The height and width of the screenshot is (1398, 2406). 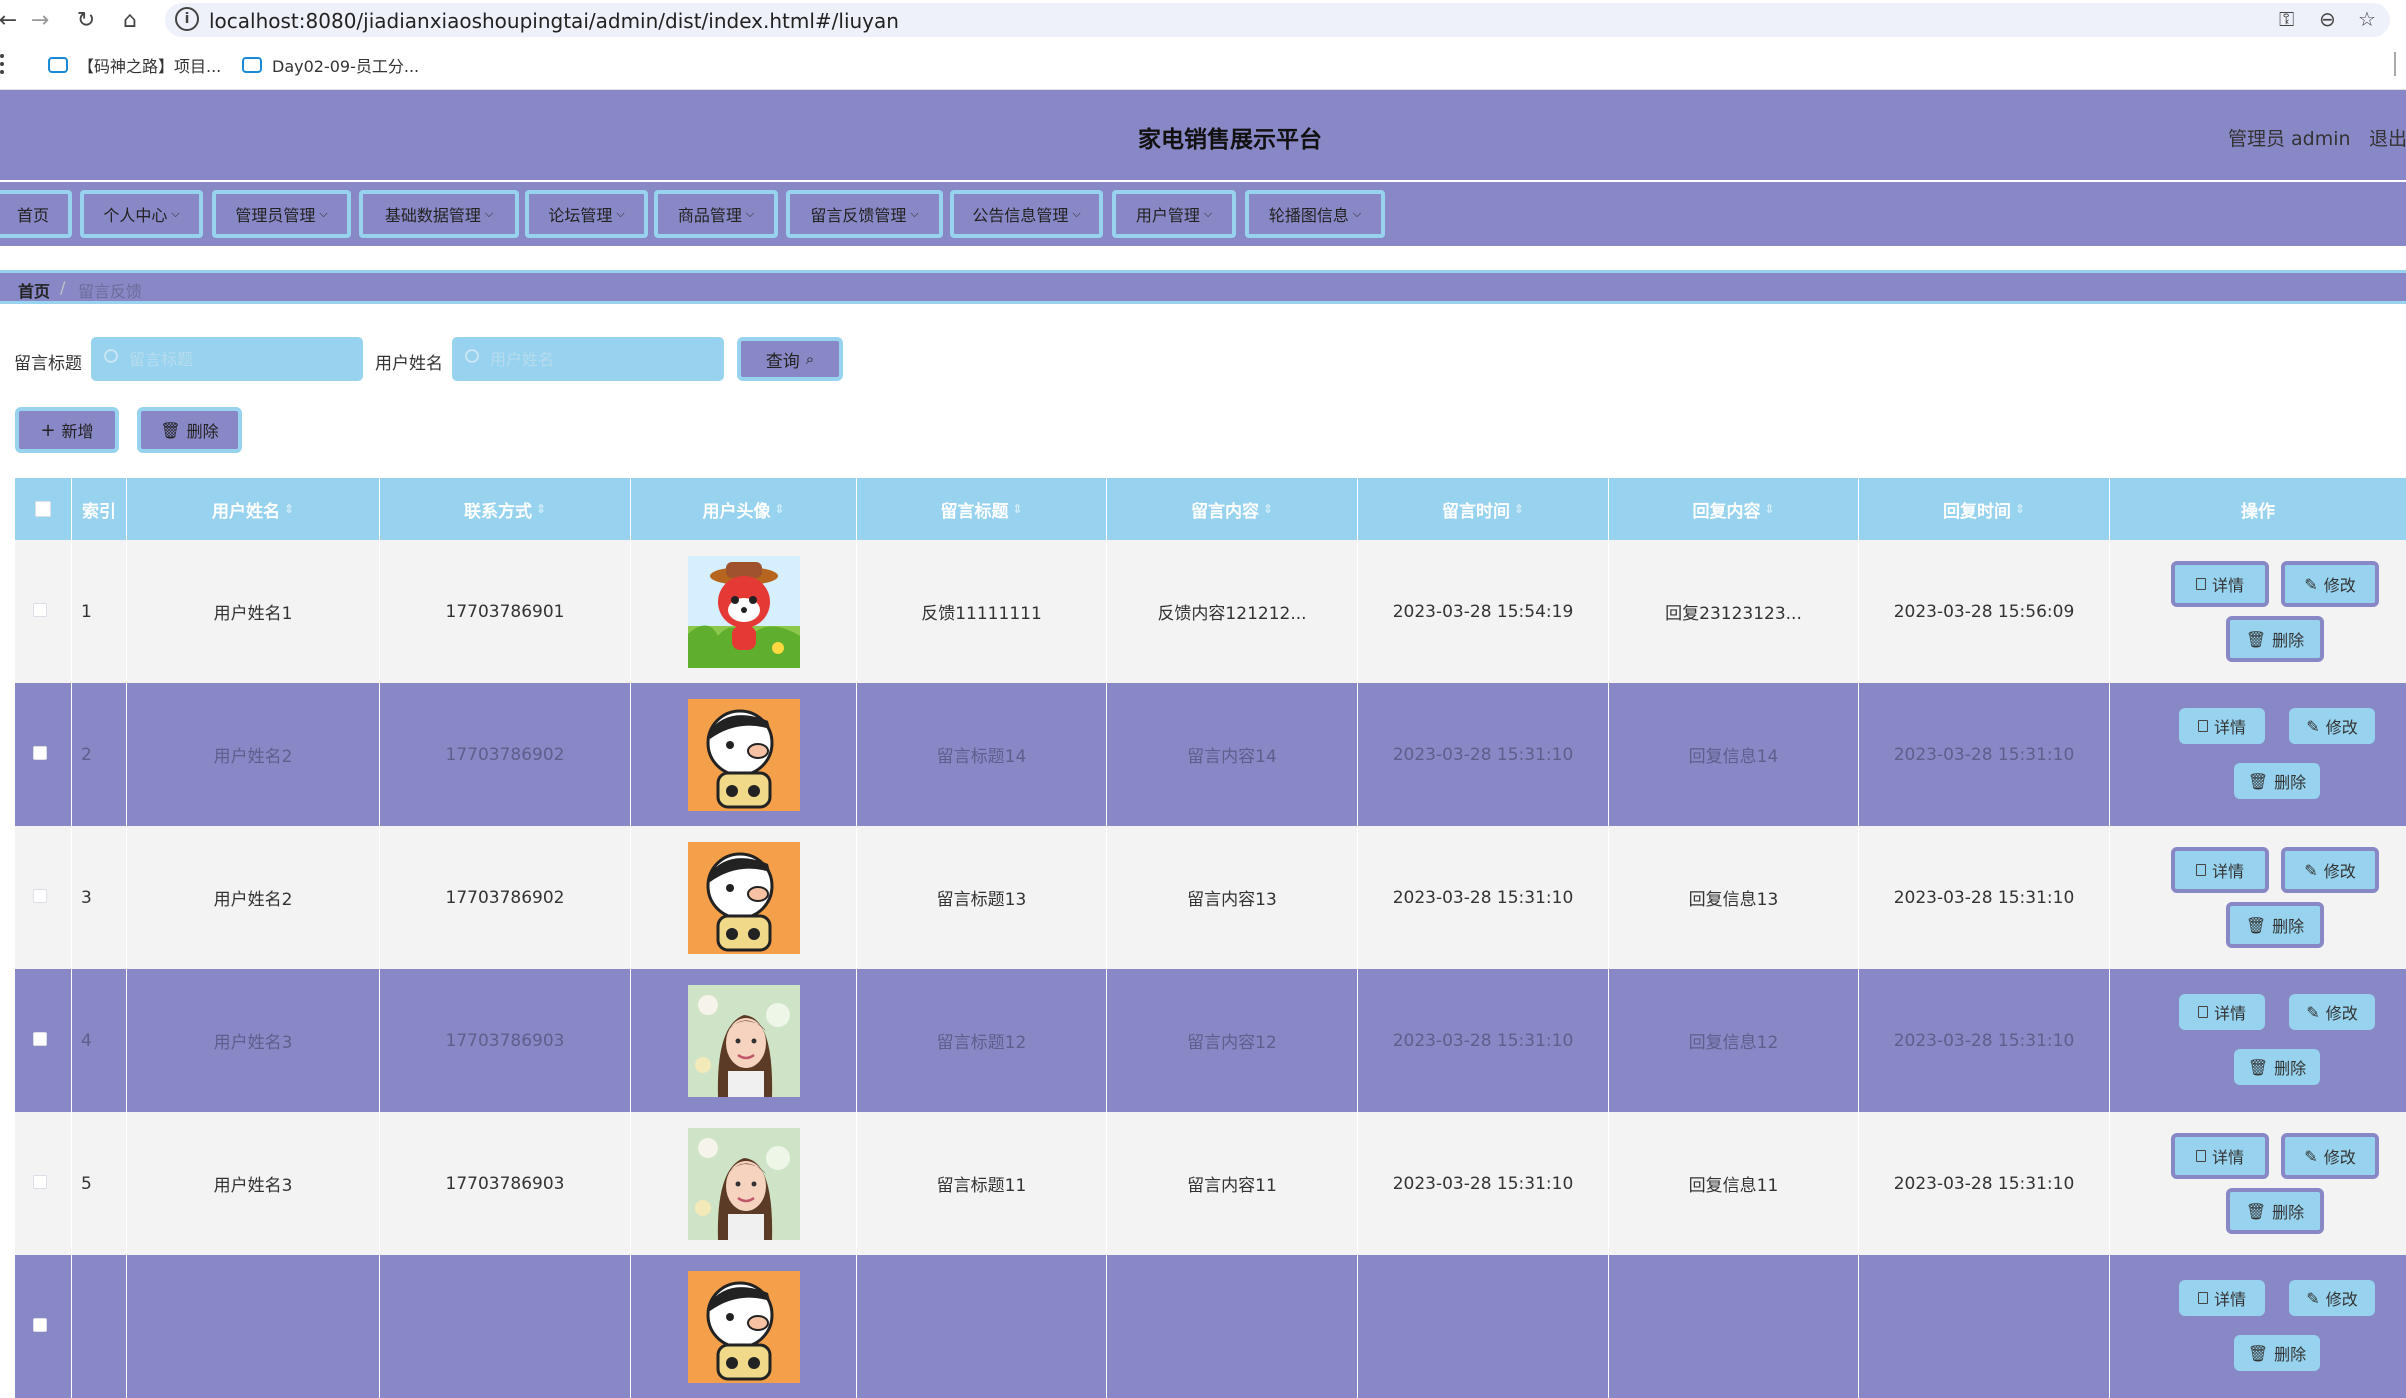 What do you see at coordinates (2387, 137) in the screenshot?
I see `logout-link: 退出` at bounding box center [2387, 137].